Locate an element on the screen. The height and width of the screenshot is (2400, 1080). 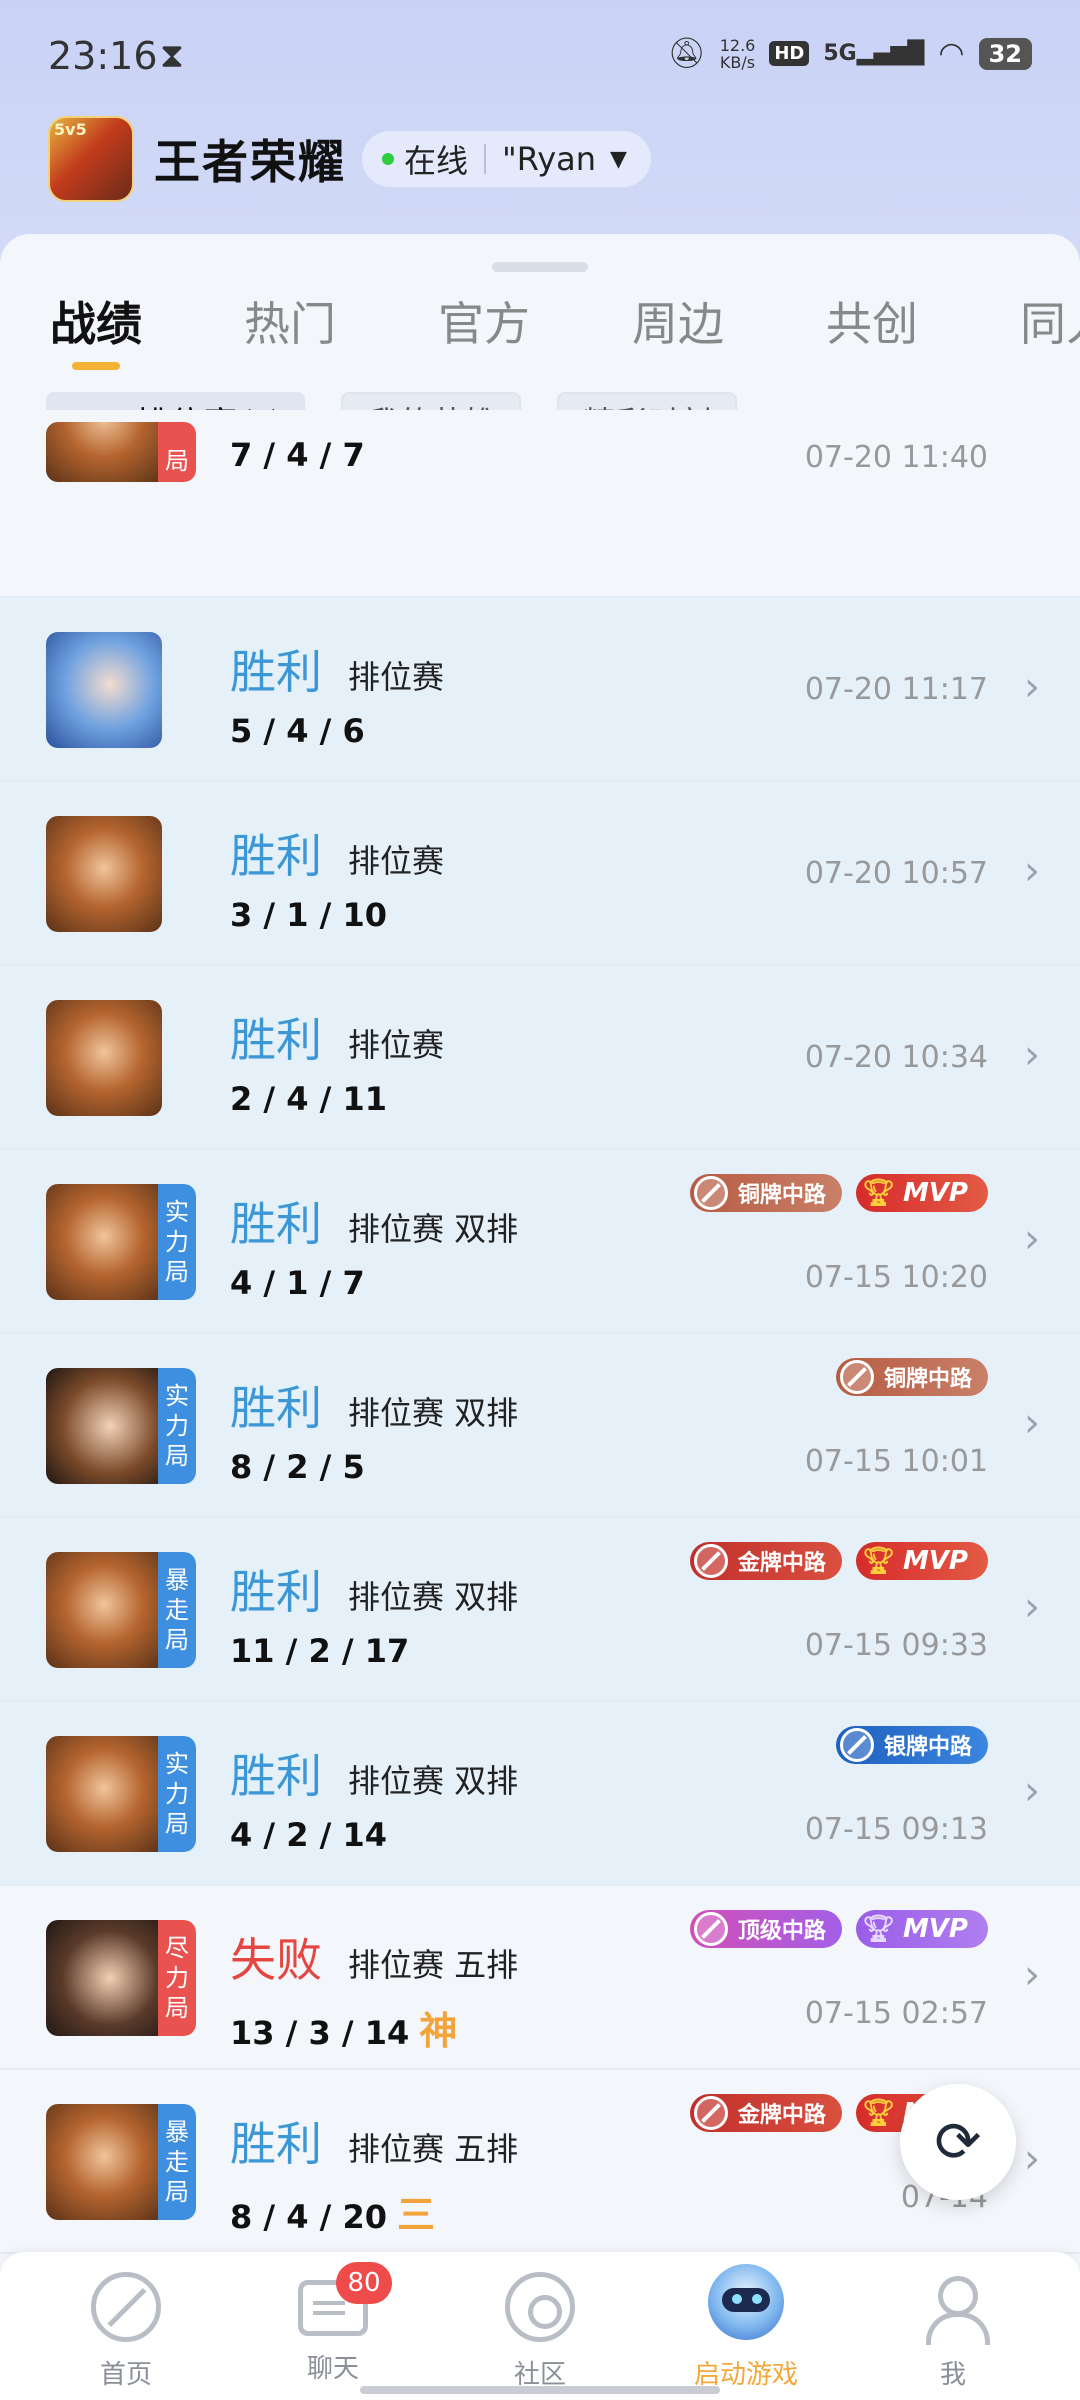
lane-badge-label: 金牌中路 is located at coordinates (781, 2115).